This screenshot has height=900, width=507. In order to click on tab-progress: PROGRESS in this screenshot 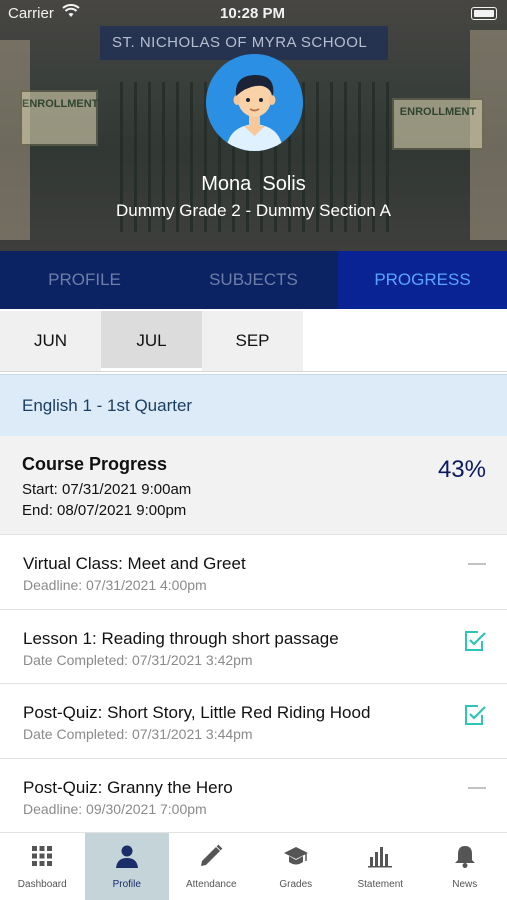, I will do `click(422, 280)`.